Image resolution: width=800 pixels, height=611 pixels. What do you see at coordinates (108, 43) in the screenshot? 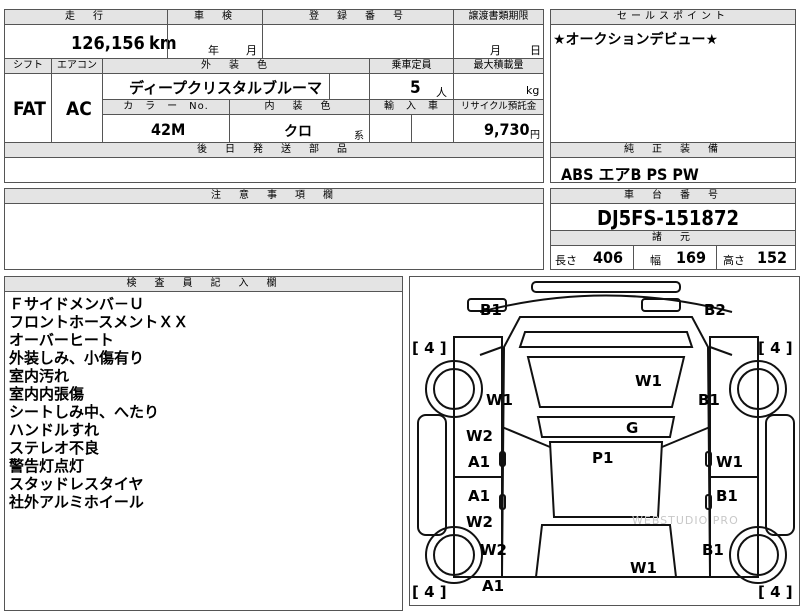
I see `mileage-value: 126,156` at bounding box center [108, 43].